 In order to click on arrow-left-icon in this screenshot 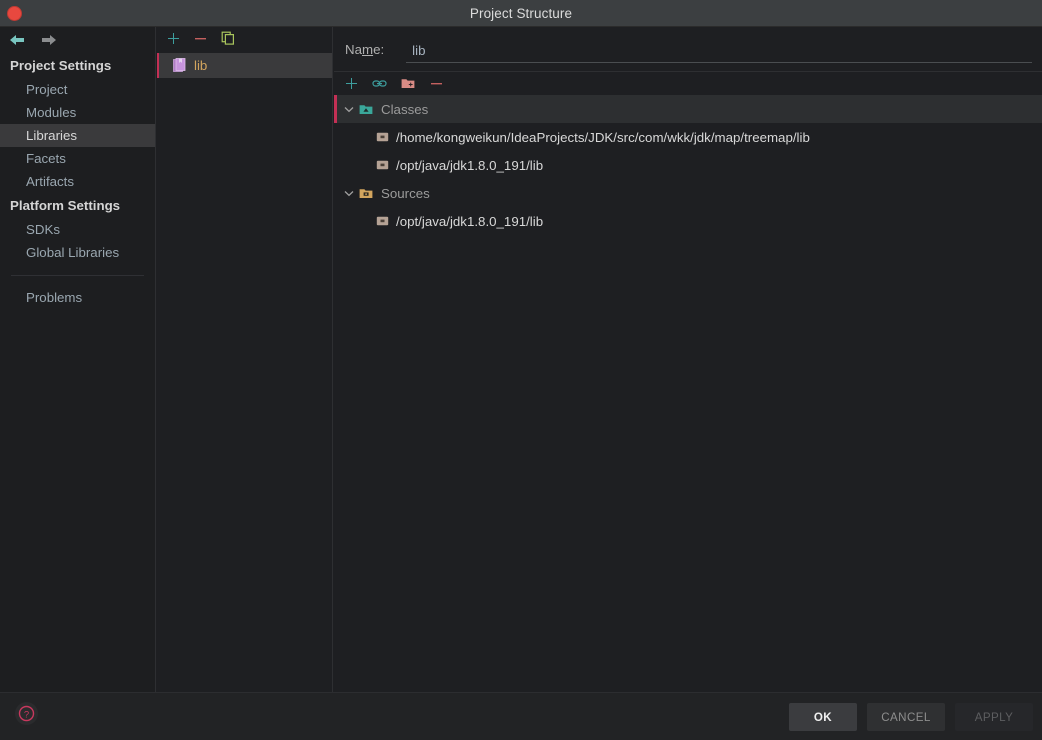, I will do `click(17, 40)`.